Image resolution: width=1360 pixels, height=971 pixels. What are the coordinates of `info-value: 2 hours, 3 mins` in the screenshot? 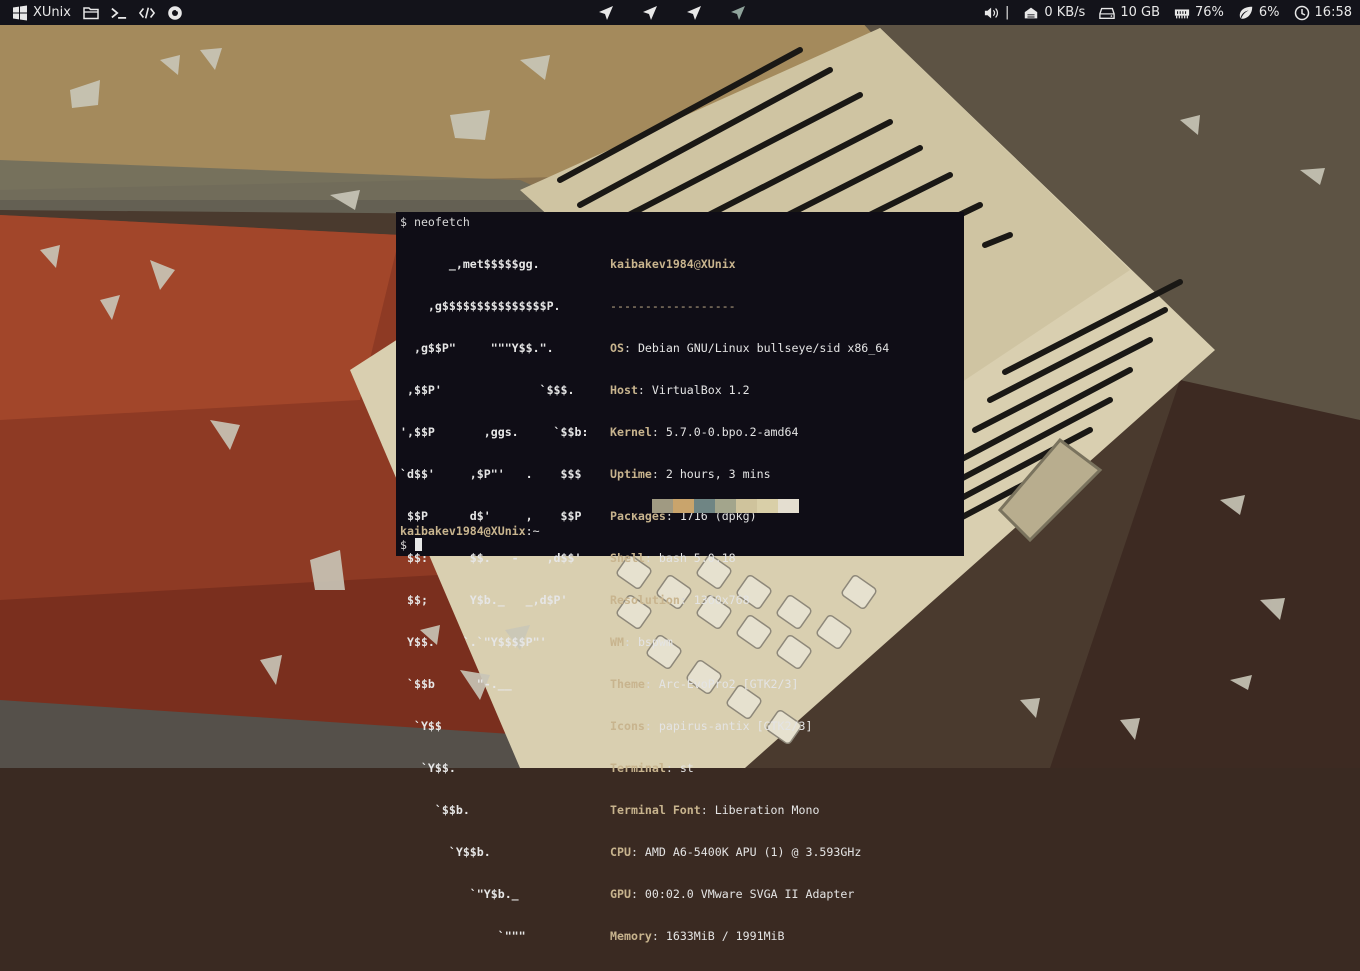 It's located at (718, 474).